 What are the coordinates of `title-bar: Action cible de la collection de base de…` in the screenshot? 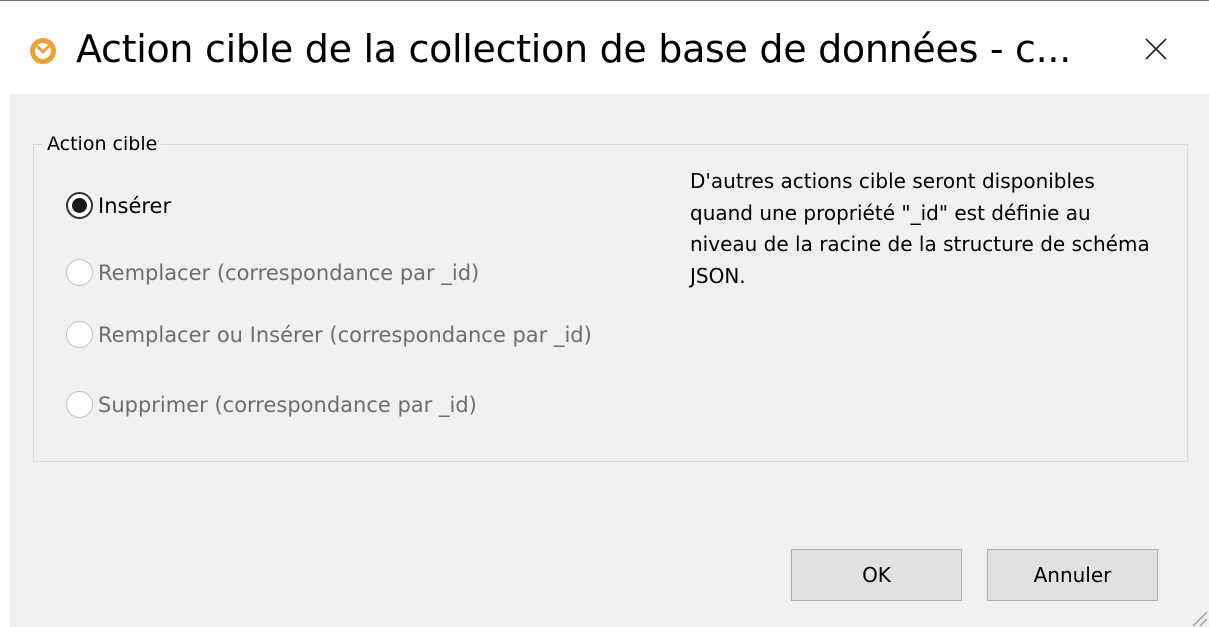 It's located at (604, 47).